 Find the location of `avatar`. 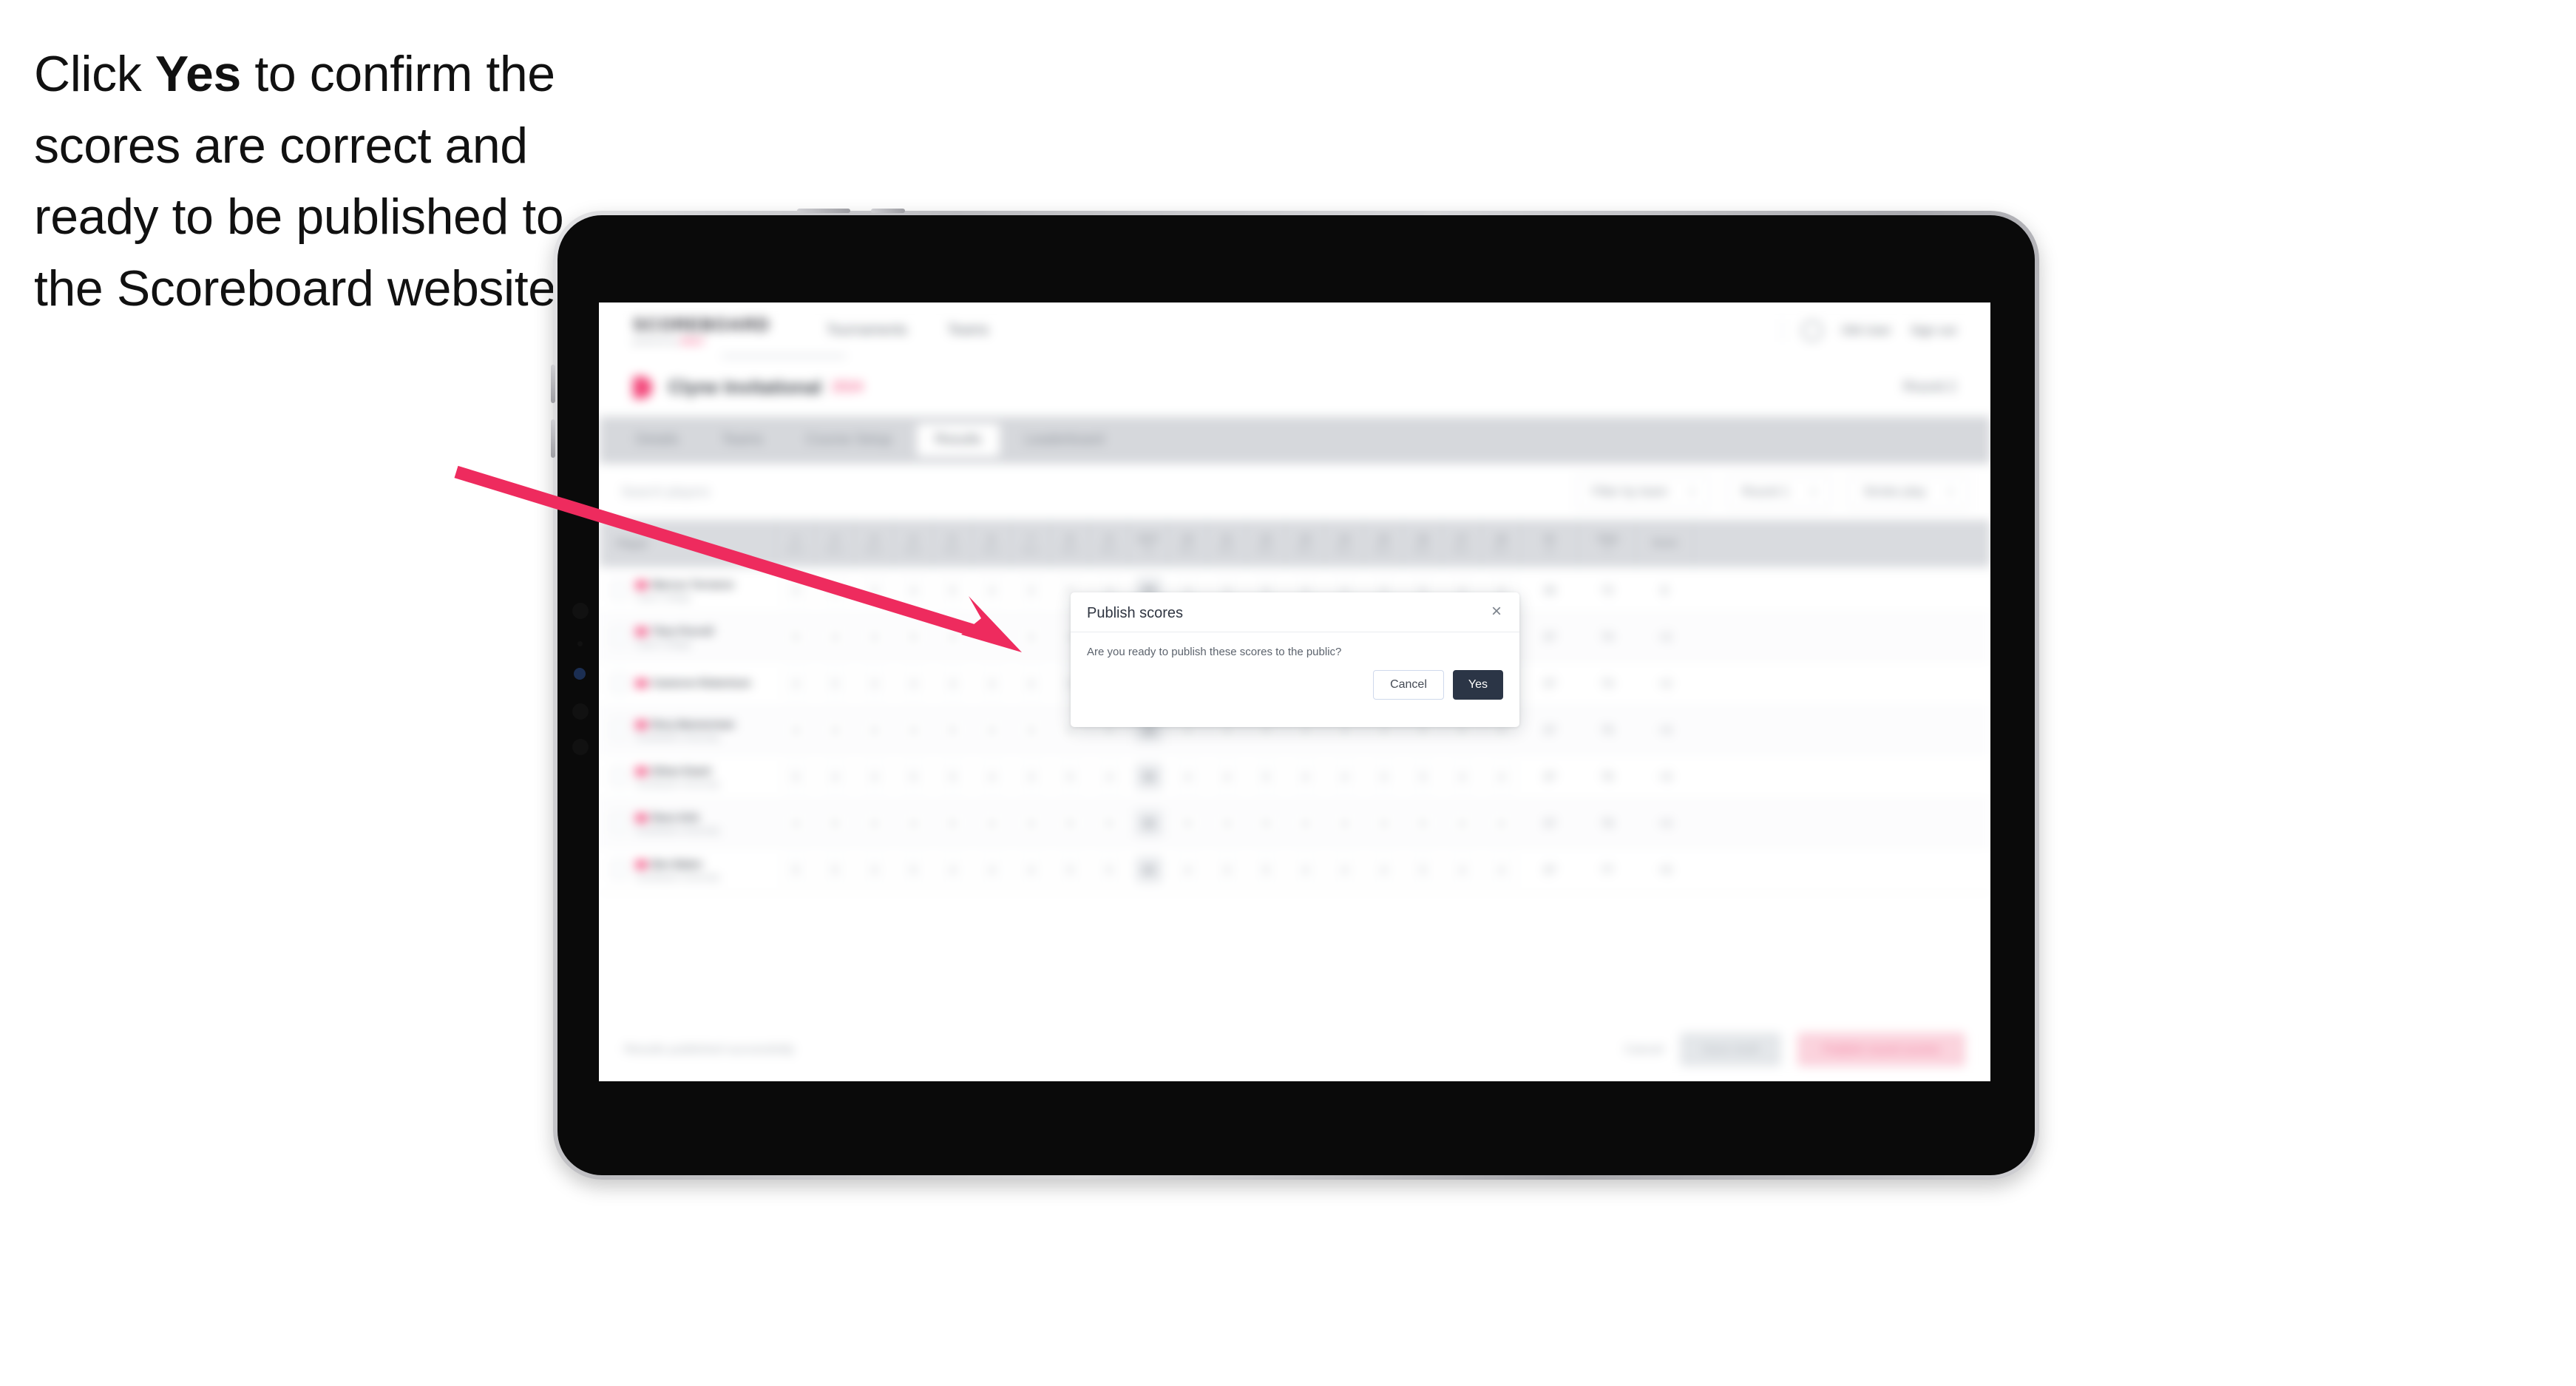

avatar is located at coordinates (1812, 330).